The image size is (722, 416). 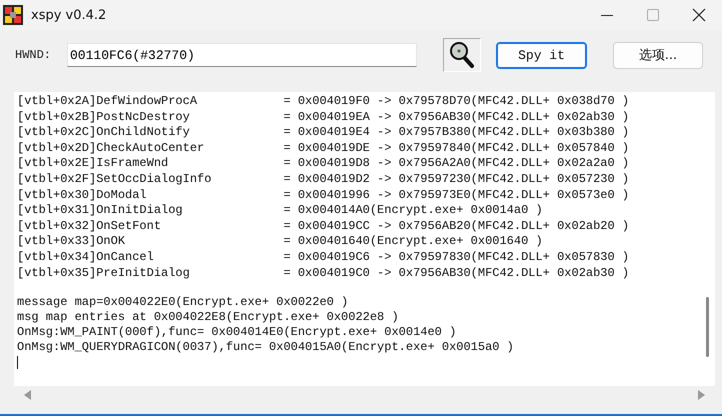 I want to click on vtable-line: [vtbl+0x31]OnInitDialog = 0x004014A0(Encrypt.exe+ 0x0014a0 ), so click(x=280, y=211).